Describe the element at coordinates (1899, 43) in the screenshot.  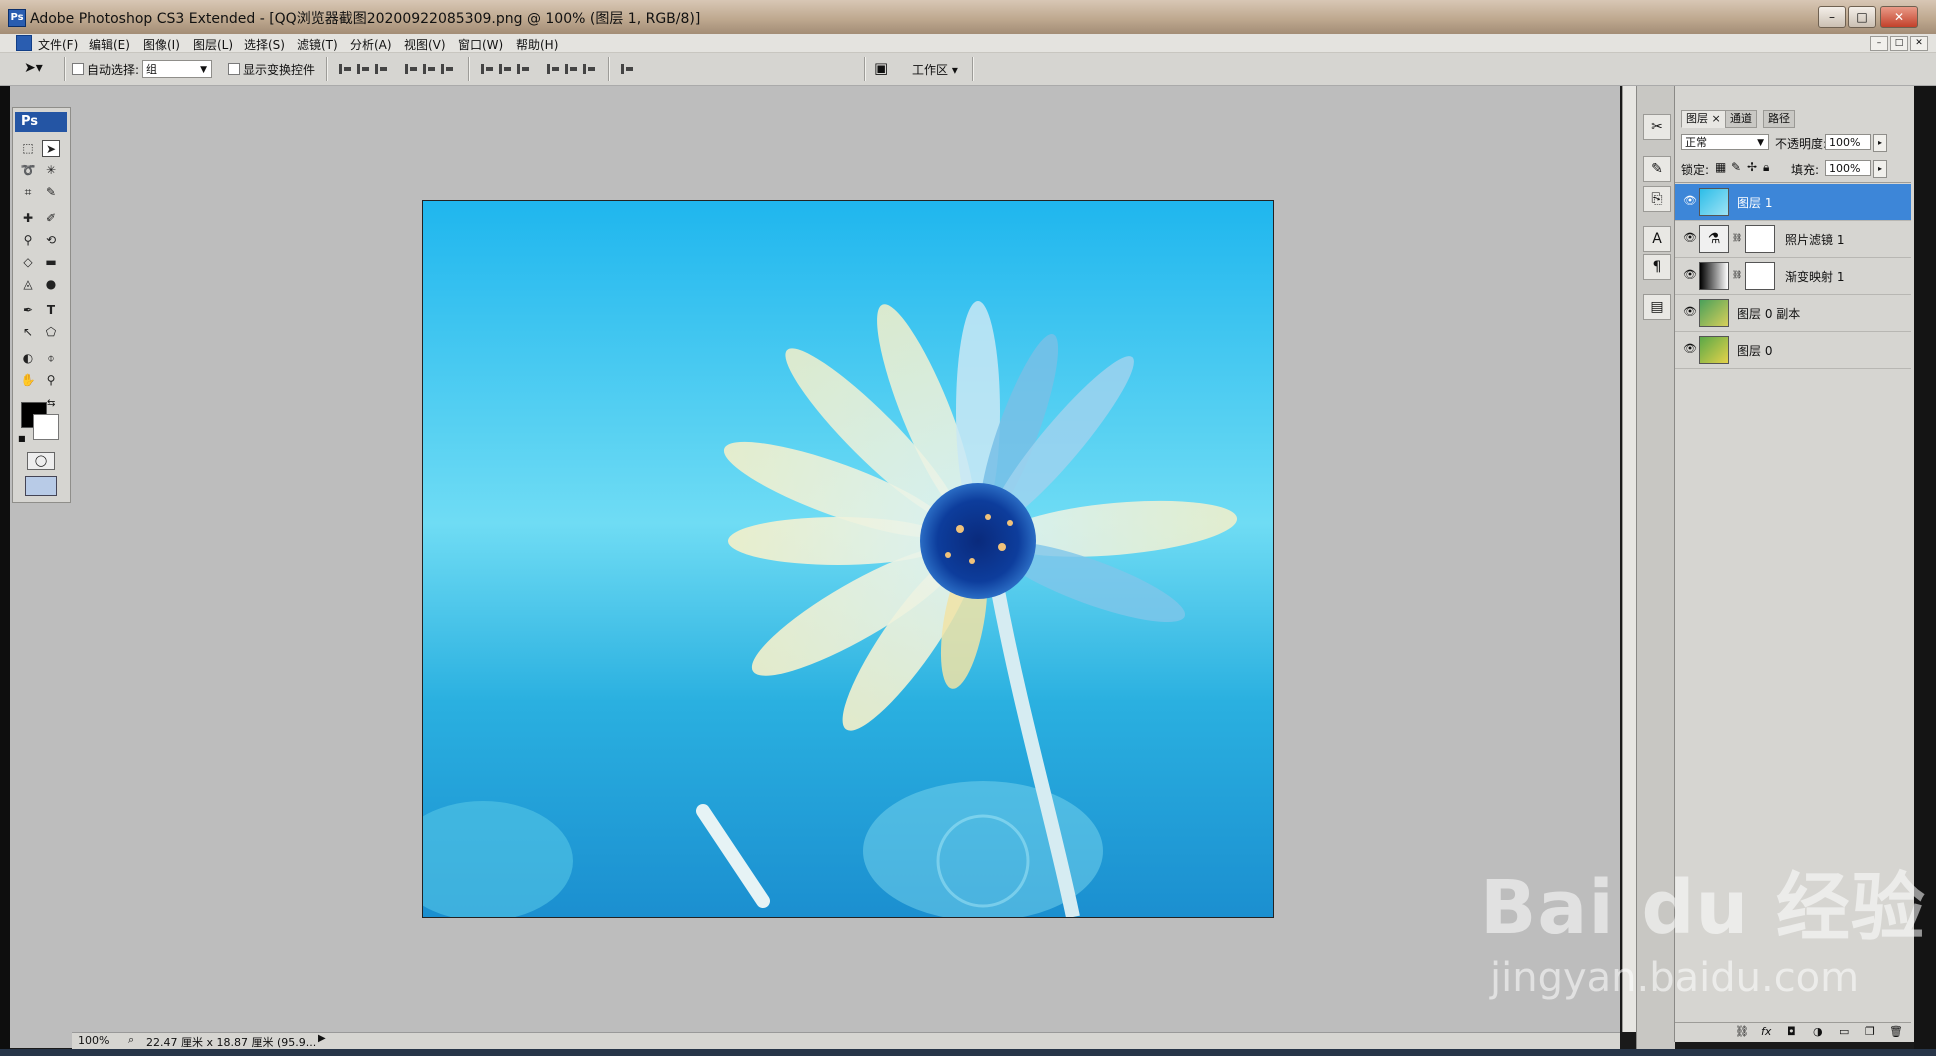
I see `doc-restore-button: □` at that location.